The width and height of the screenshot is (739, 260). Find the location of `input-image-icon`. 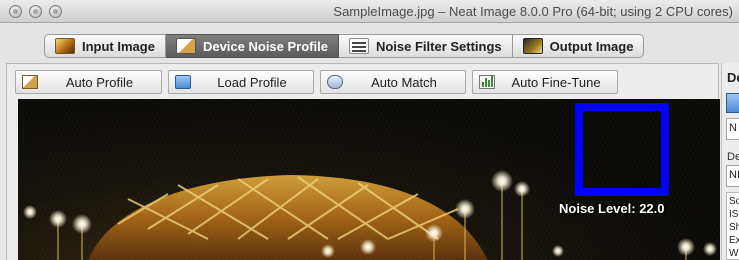

input-image-icon is located at coordinates (65, 46).